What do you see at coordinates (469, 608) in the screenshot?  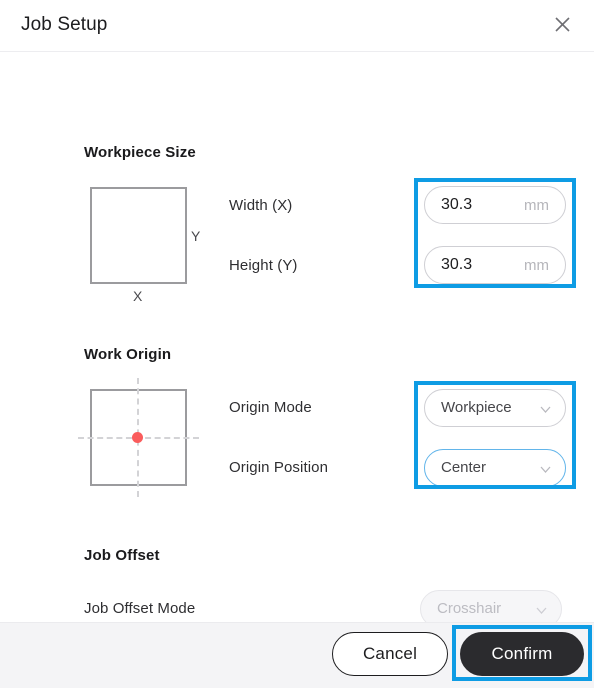 I see `job-offset-mode-value: Crosshair` at bounding box center [469, 608].